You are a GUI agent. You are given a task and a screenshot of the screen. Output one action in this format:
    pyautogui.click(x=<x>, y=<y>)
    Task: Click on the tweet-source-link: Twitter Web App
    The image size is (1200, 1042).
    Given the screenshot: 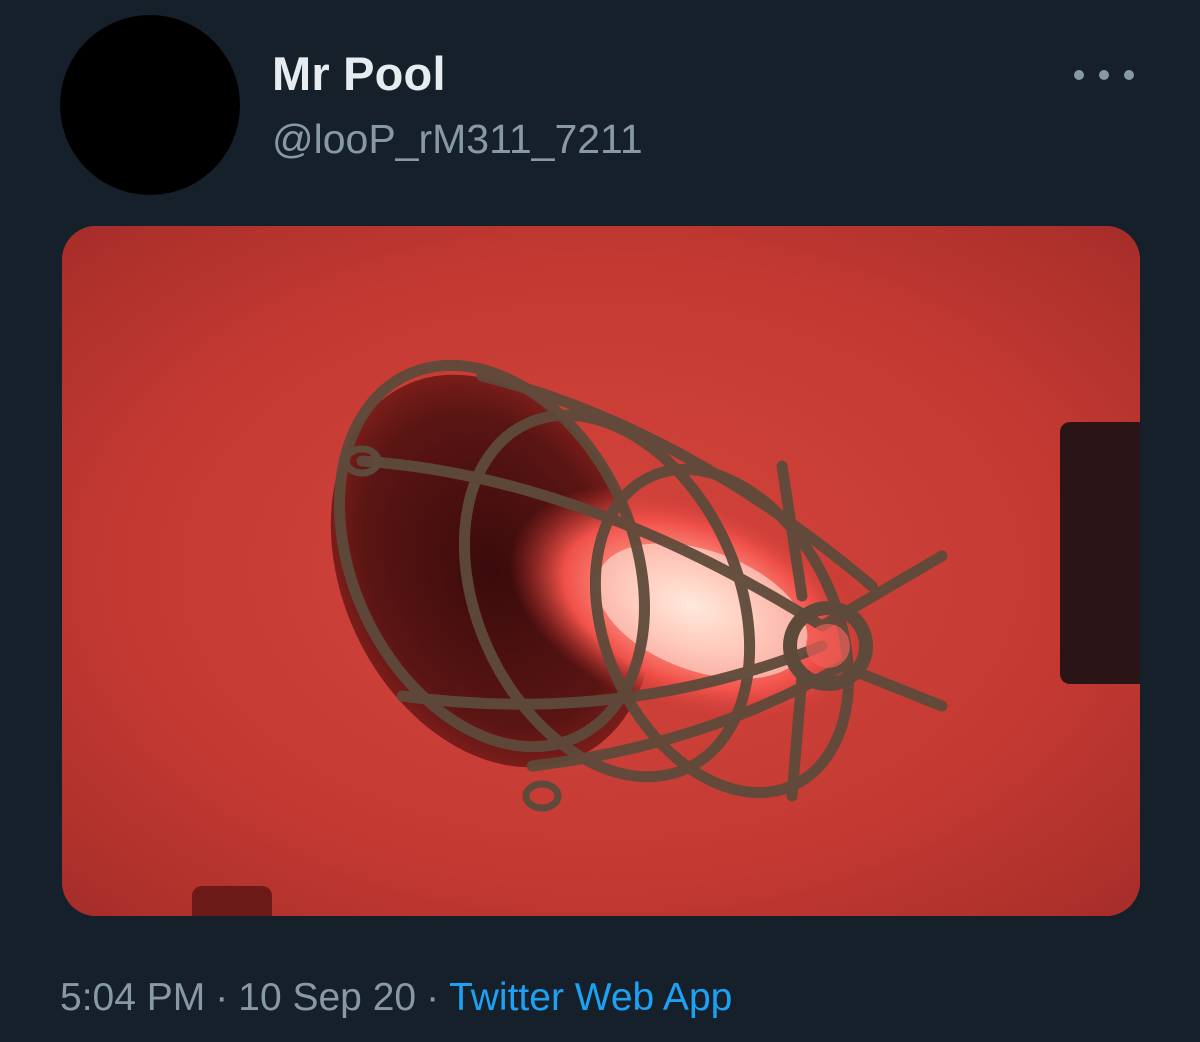 What is the action you would take?
    pyautogui.click(x=590, y=997)
    